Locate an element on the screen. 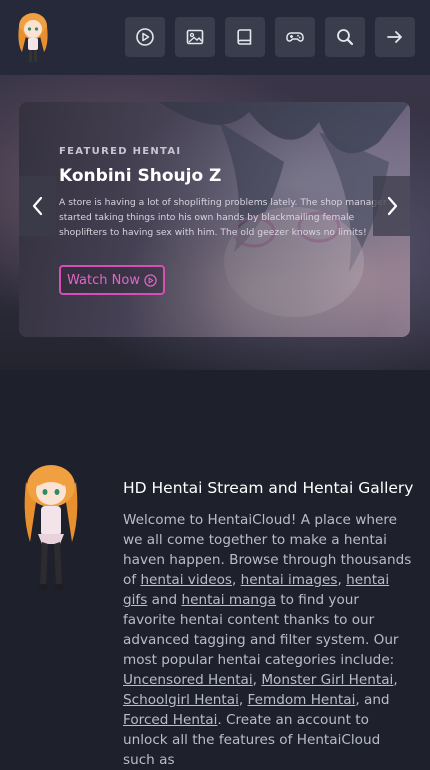  login-nav-button is located at coordinates (395, 37).